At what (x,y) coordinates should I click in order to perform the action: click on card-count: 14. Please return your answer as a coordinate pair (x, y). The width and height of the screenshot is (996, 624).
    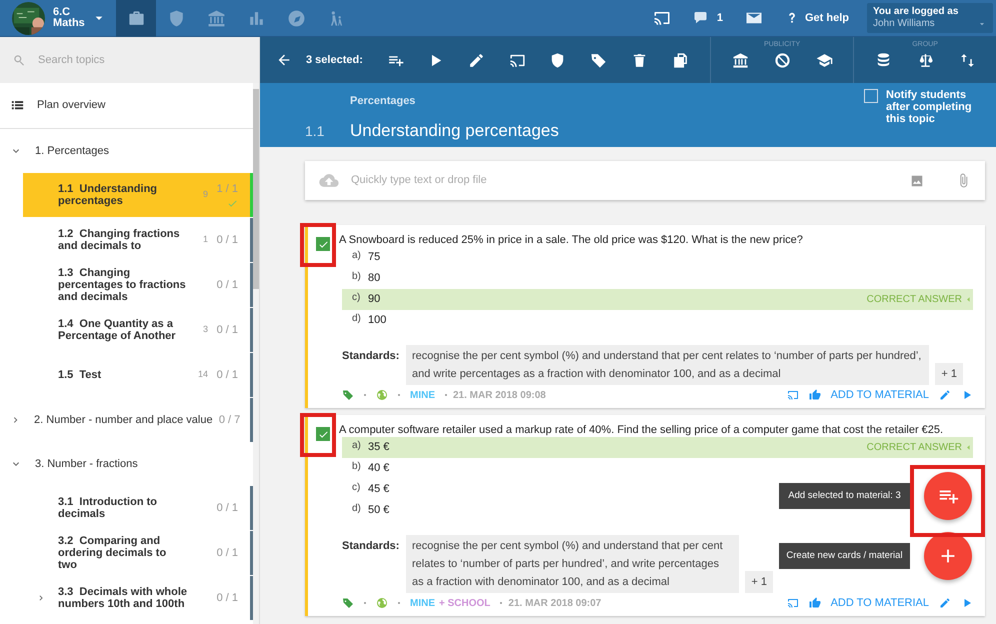
    Looking at the image, I should click on (203, 375).